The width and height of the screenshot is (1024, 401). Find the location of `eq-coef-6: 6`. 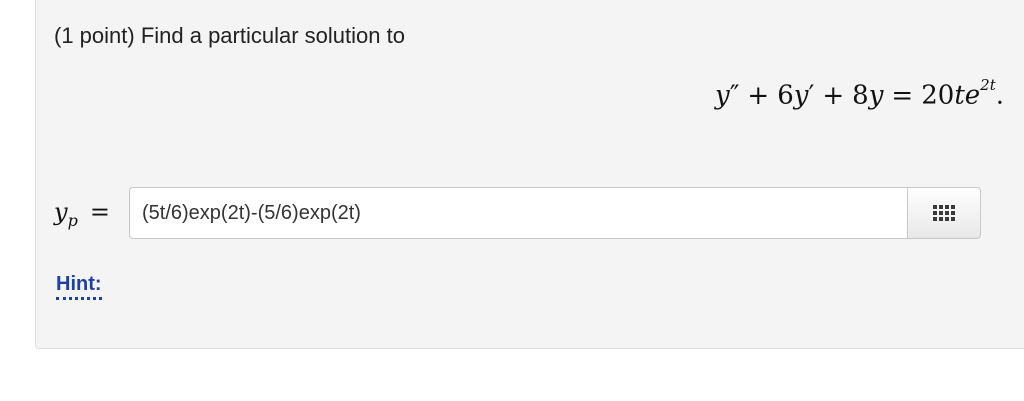

eq-coef-6: 6 is located at coordinates (785, 95).